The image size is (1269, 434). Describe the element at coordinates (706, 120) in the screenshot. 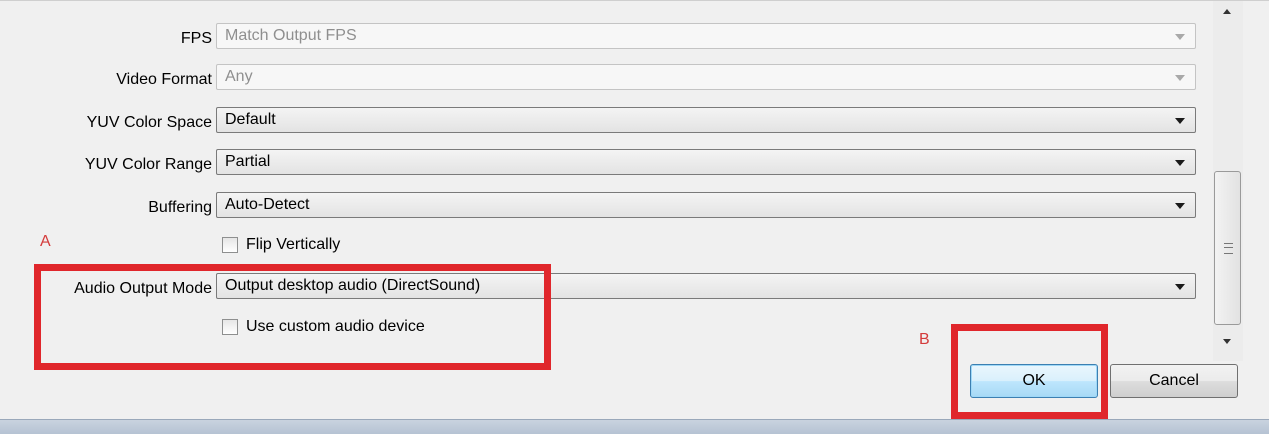

I see `yuv-color-space-dropdown: Default` at that location.